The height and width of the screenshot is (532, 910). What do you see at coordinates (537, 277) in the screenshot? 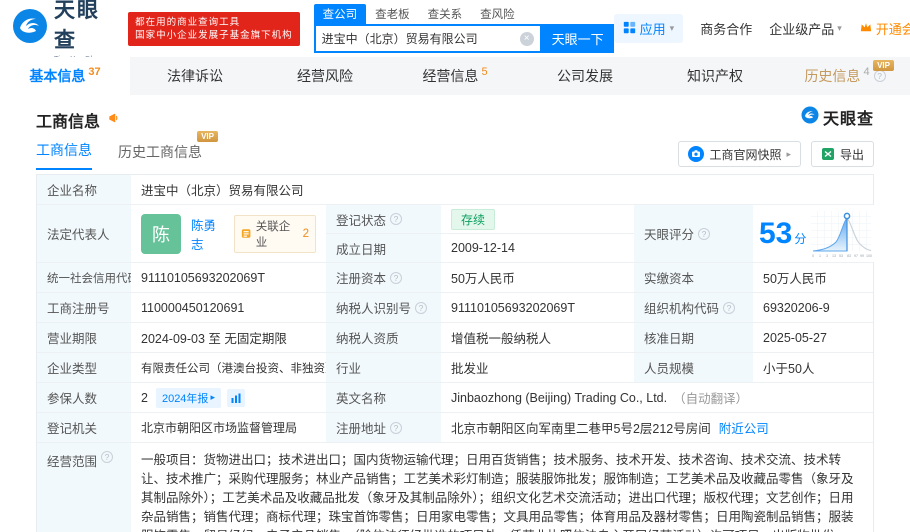
I see `reg-capital-value: 50万人民币` at bounding box center [537, 277].